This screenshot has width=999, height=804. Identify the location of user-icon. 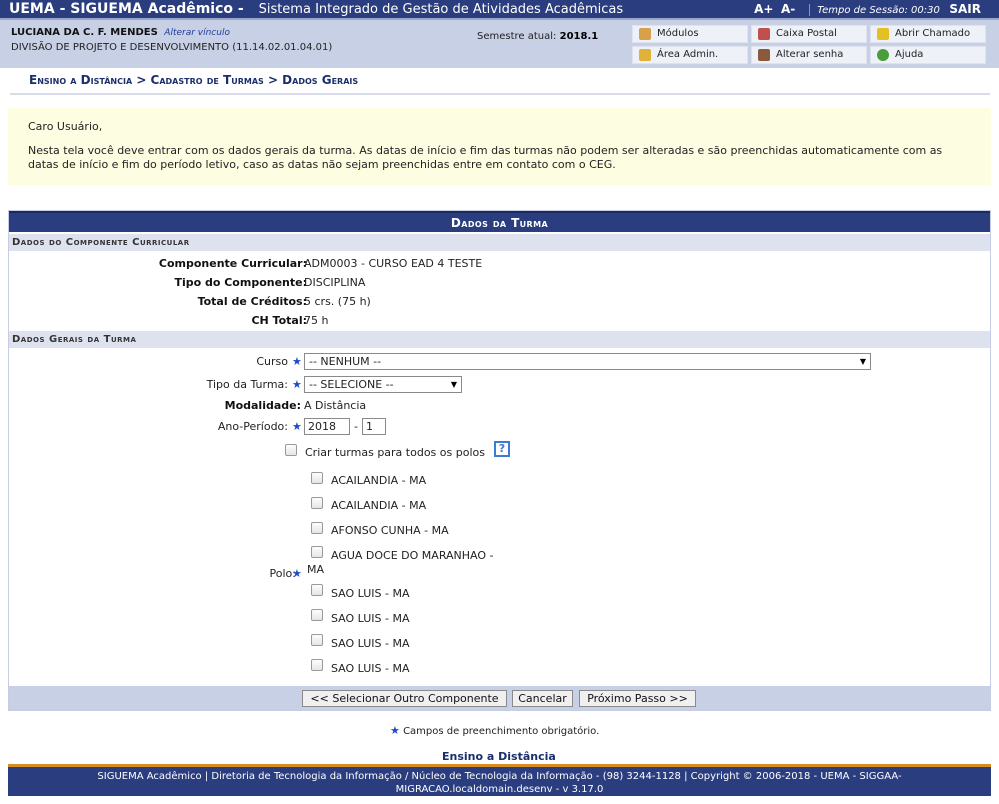
(764, 55).